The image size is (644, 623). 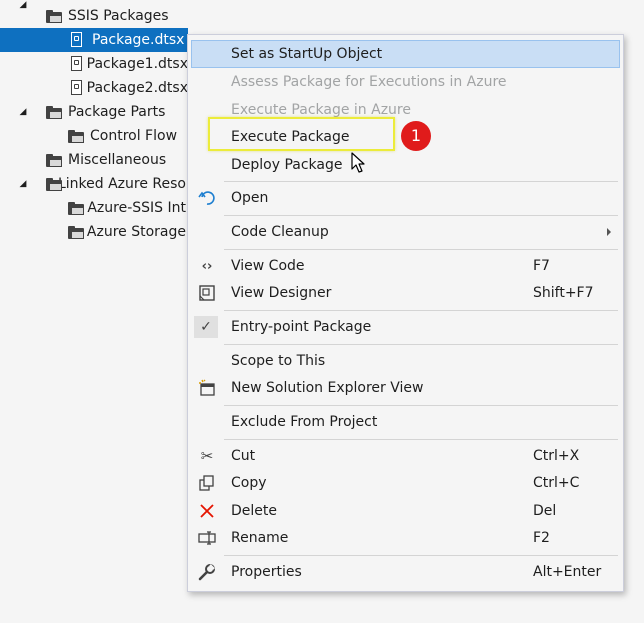 I want to click on menu-item-deploy-package: Deploy Package, so click(x=405, y=165).